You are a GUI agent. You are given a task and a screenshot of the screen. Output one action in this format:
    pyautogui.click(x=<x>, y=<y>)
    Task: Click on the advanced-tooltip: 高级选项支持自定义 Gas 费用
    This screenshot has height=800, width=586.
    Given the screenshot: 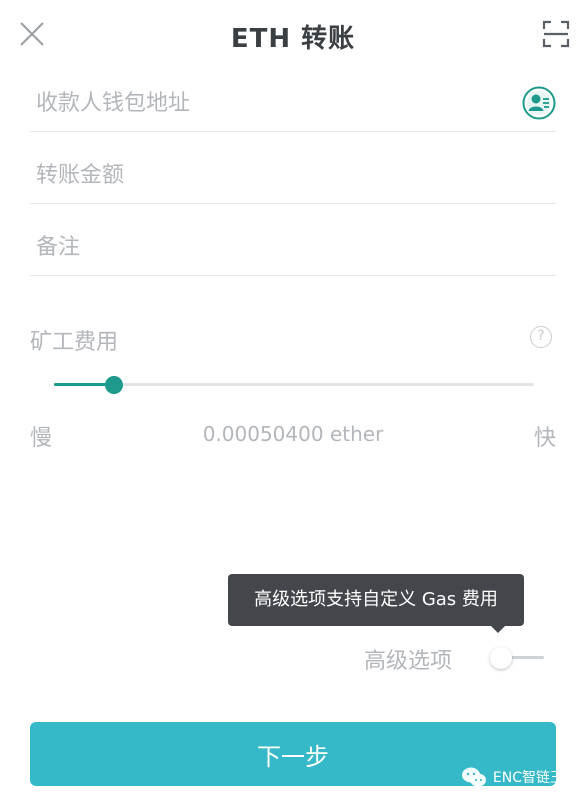 What is the action you would take?
    pyautogui.click(x=376, y=600)
    